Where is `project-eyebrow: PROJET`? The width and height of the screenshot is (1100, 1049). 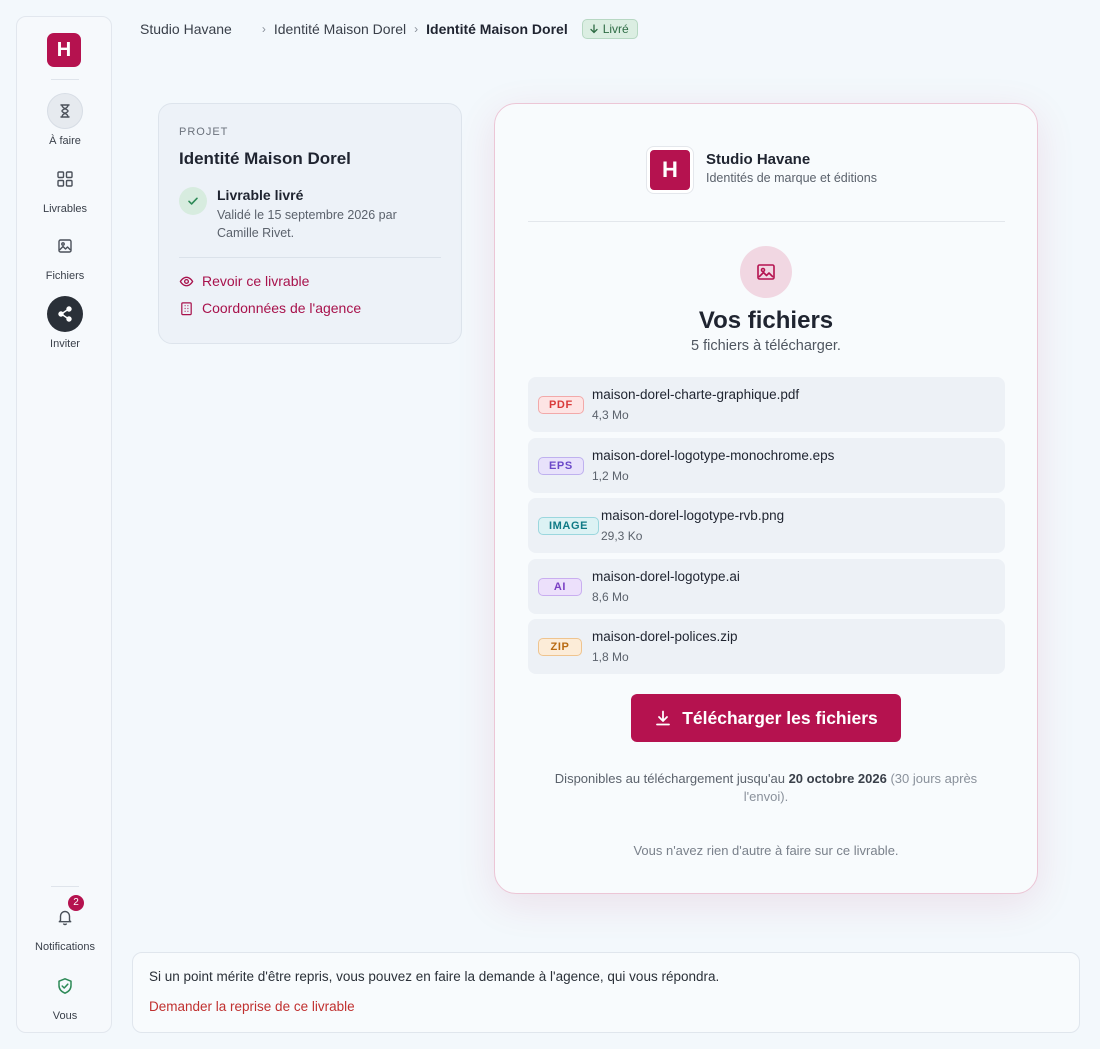 project-eyebrow: PROJET is located at coordinates (204, 132).